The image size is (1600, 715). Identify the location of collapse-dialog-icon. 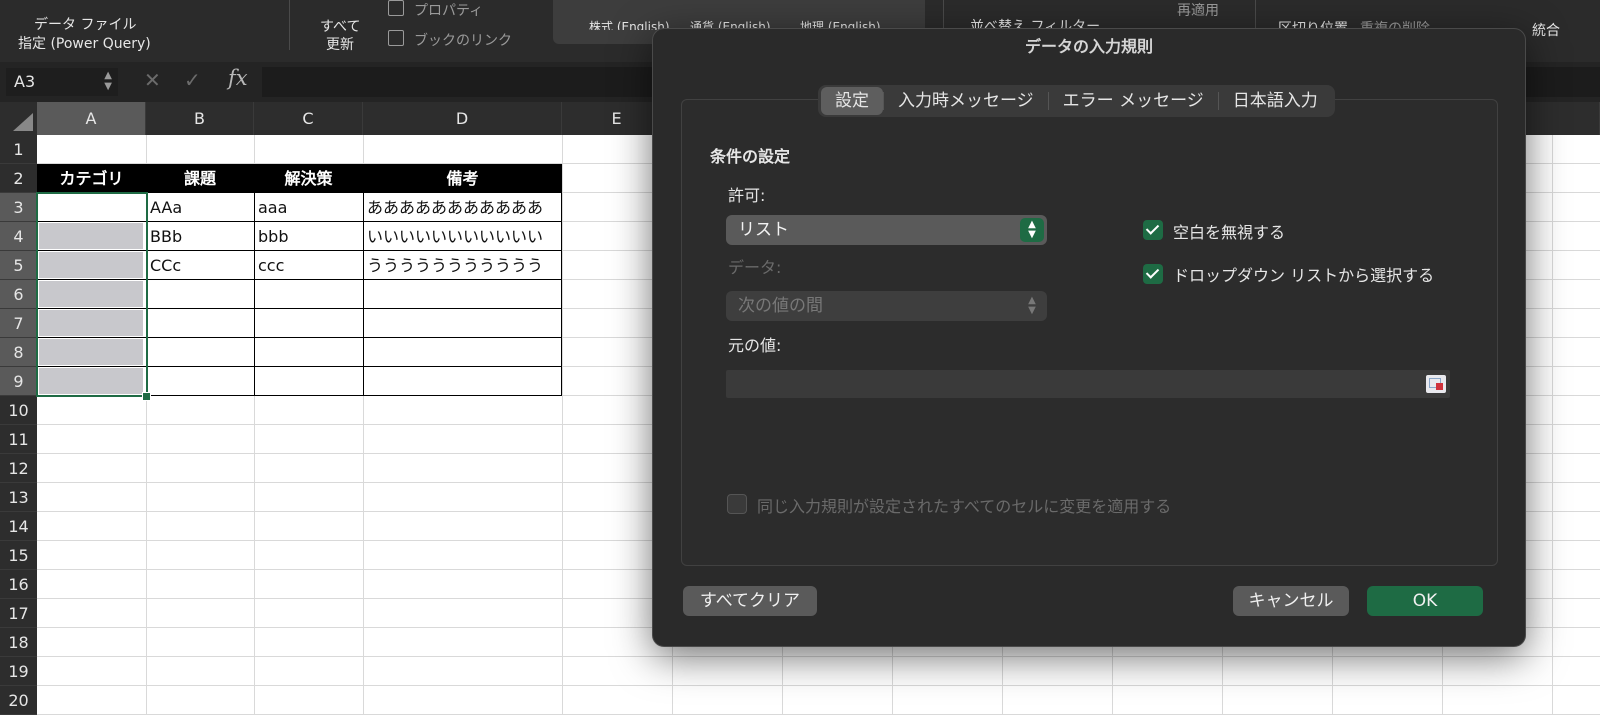
(1436, 384).